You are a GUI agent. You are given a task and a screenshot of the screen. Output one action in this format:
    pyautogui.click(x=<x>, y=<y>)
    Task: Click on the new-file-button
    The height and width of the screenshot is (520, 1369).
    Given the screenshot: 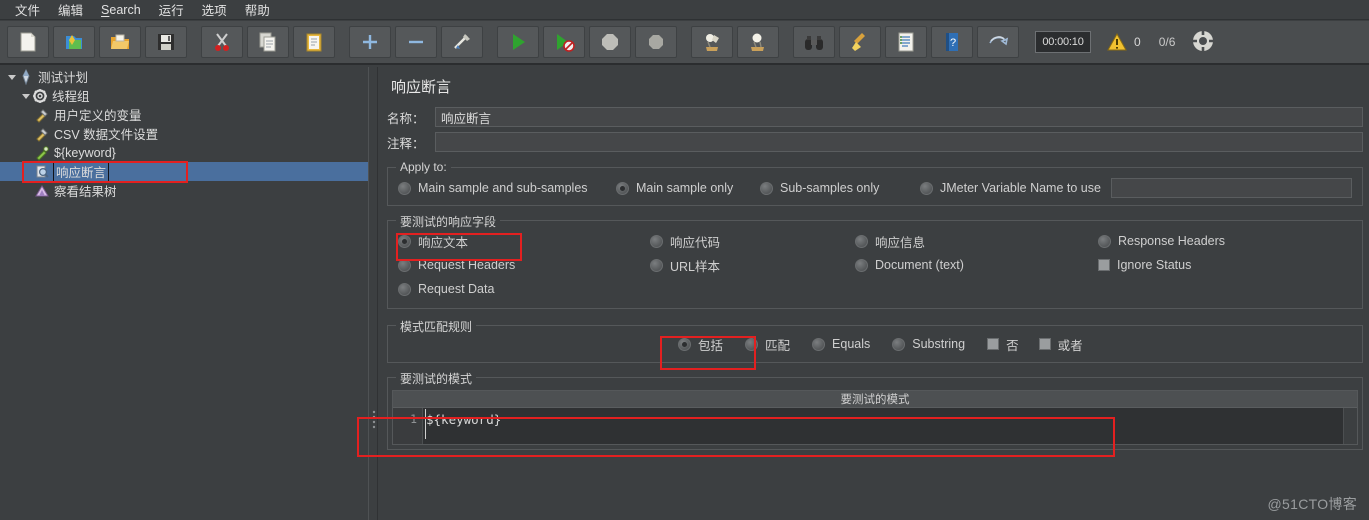 What is the action you would take?
    pyautogui.click(x=28, y=42)
    